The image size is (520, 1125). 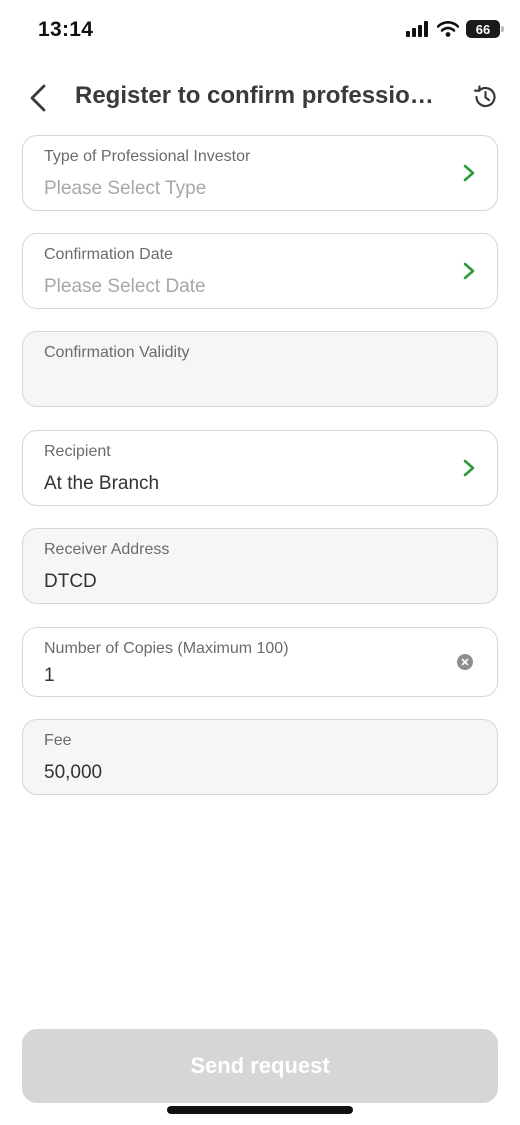 What do you see at coordinates (73, 772) in the screenshot?
I see `fee-value: 50,000` at bounding box center [73, 772].